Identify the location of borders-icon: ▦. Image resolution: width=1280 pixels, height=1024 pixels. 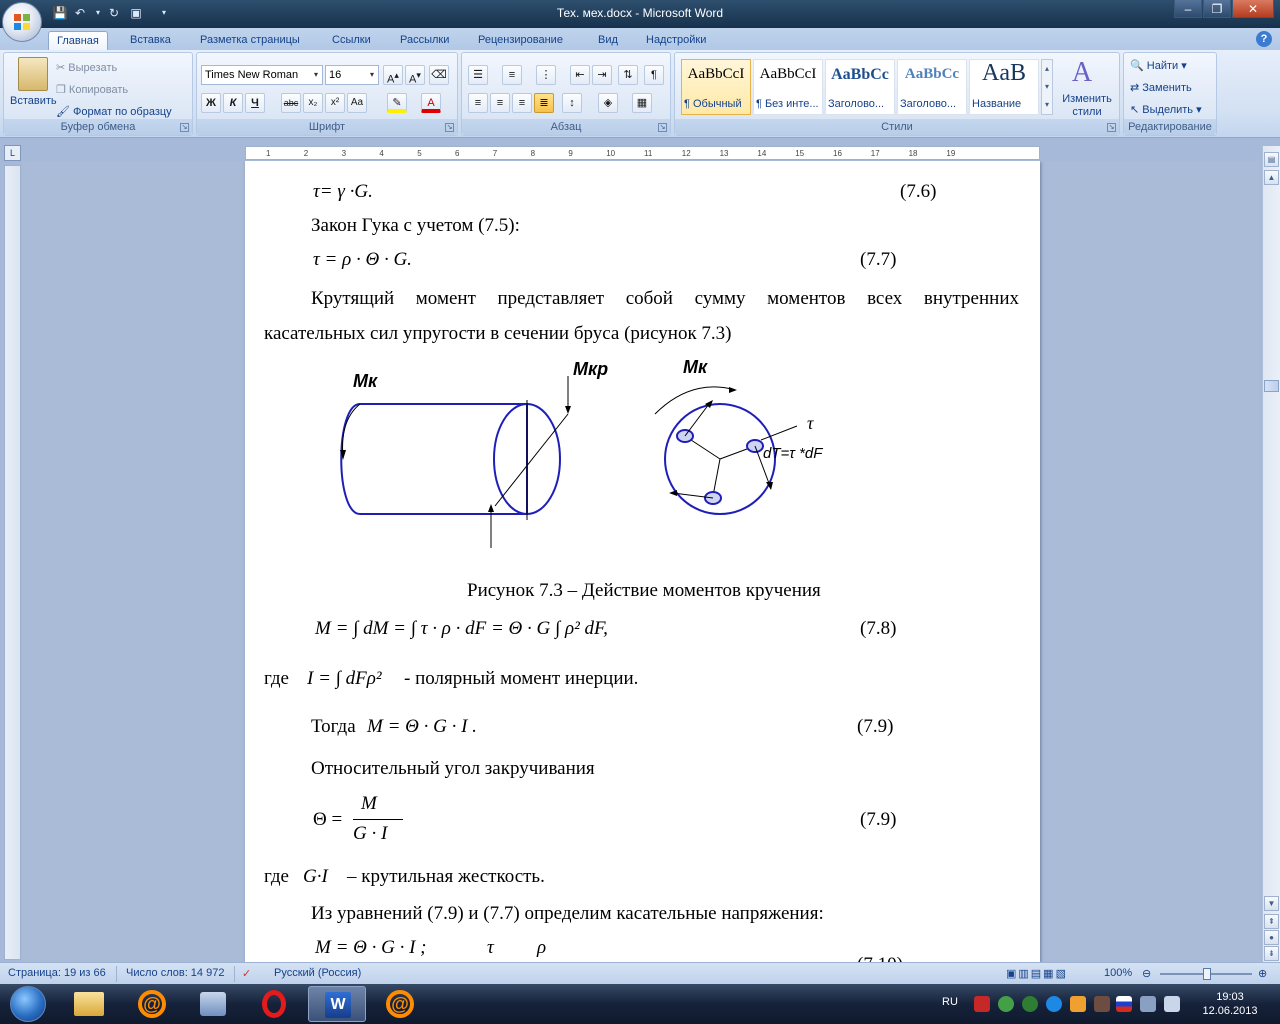
(642, 103).